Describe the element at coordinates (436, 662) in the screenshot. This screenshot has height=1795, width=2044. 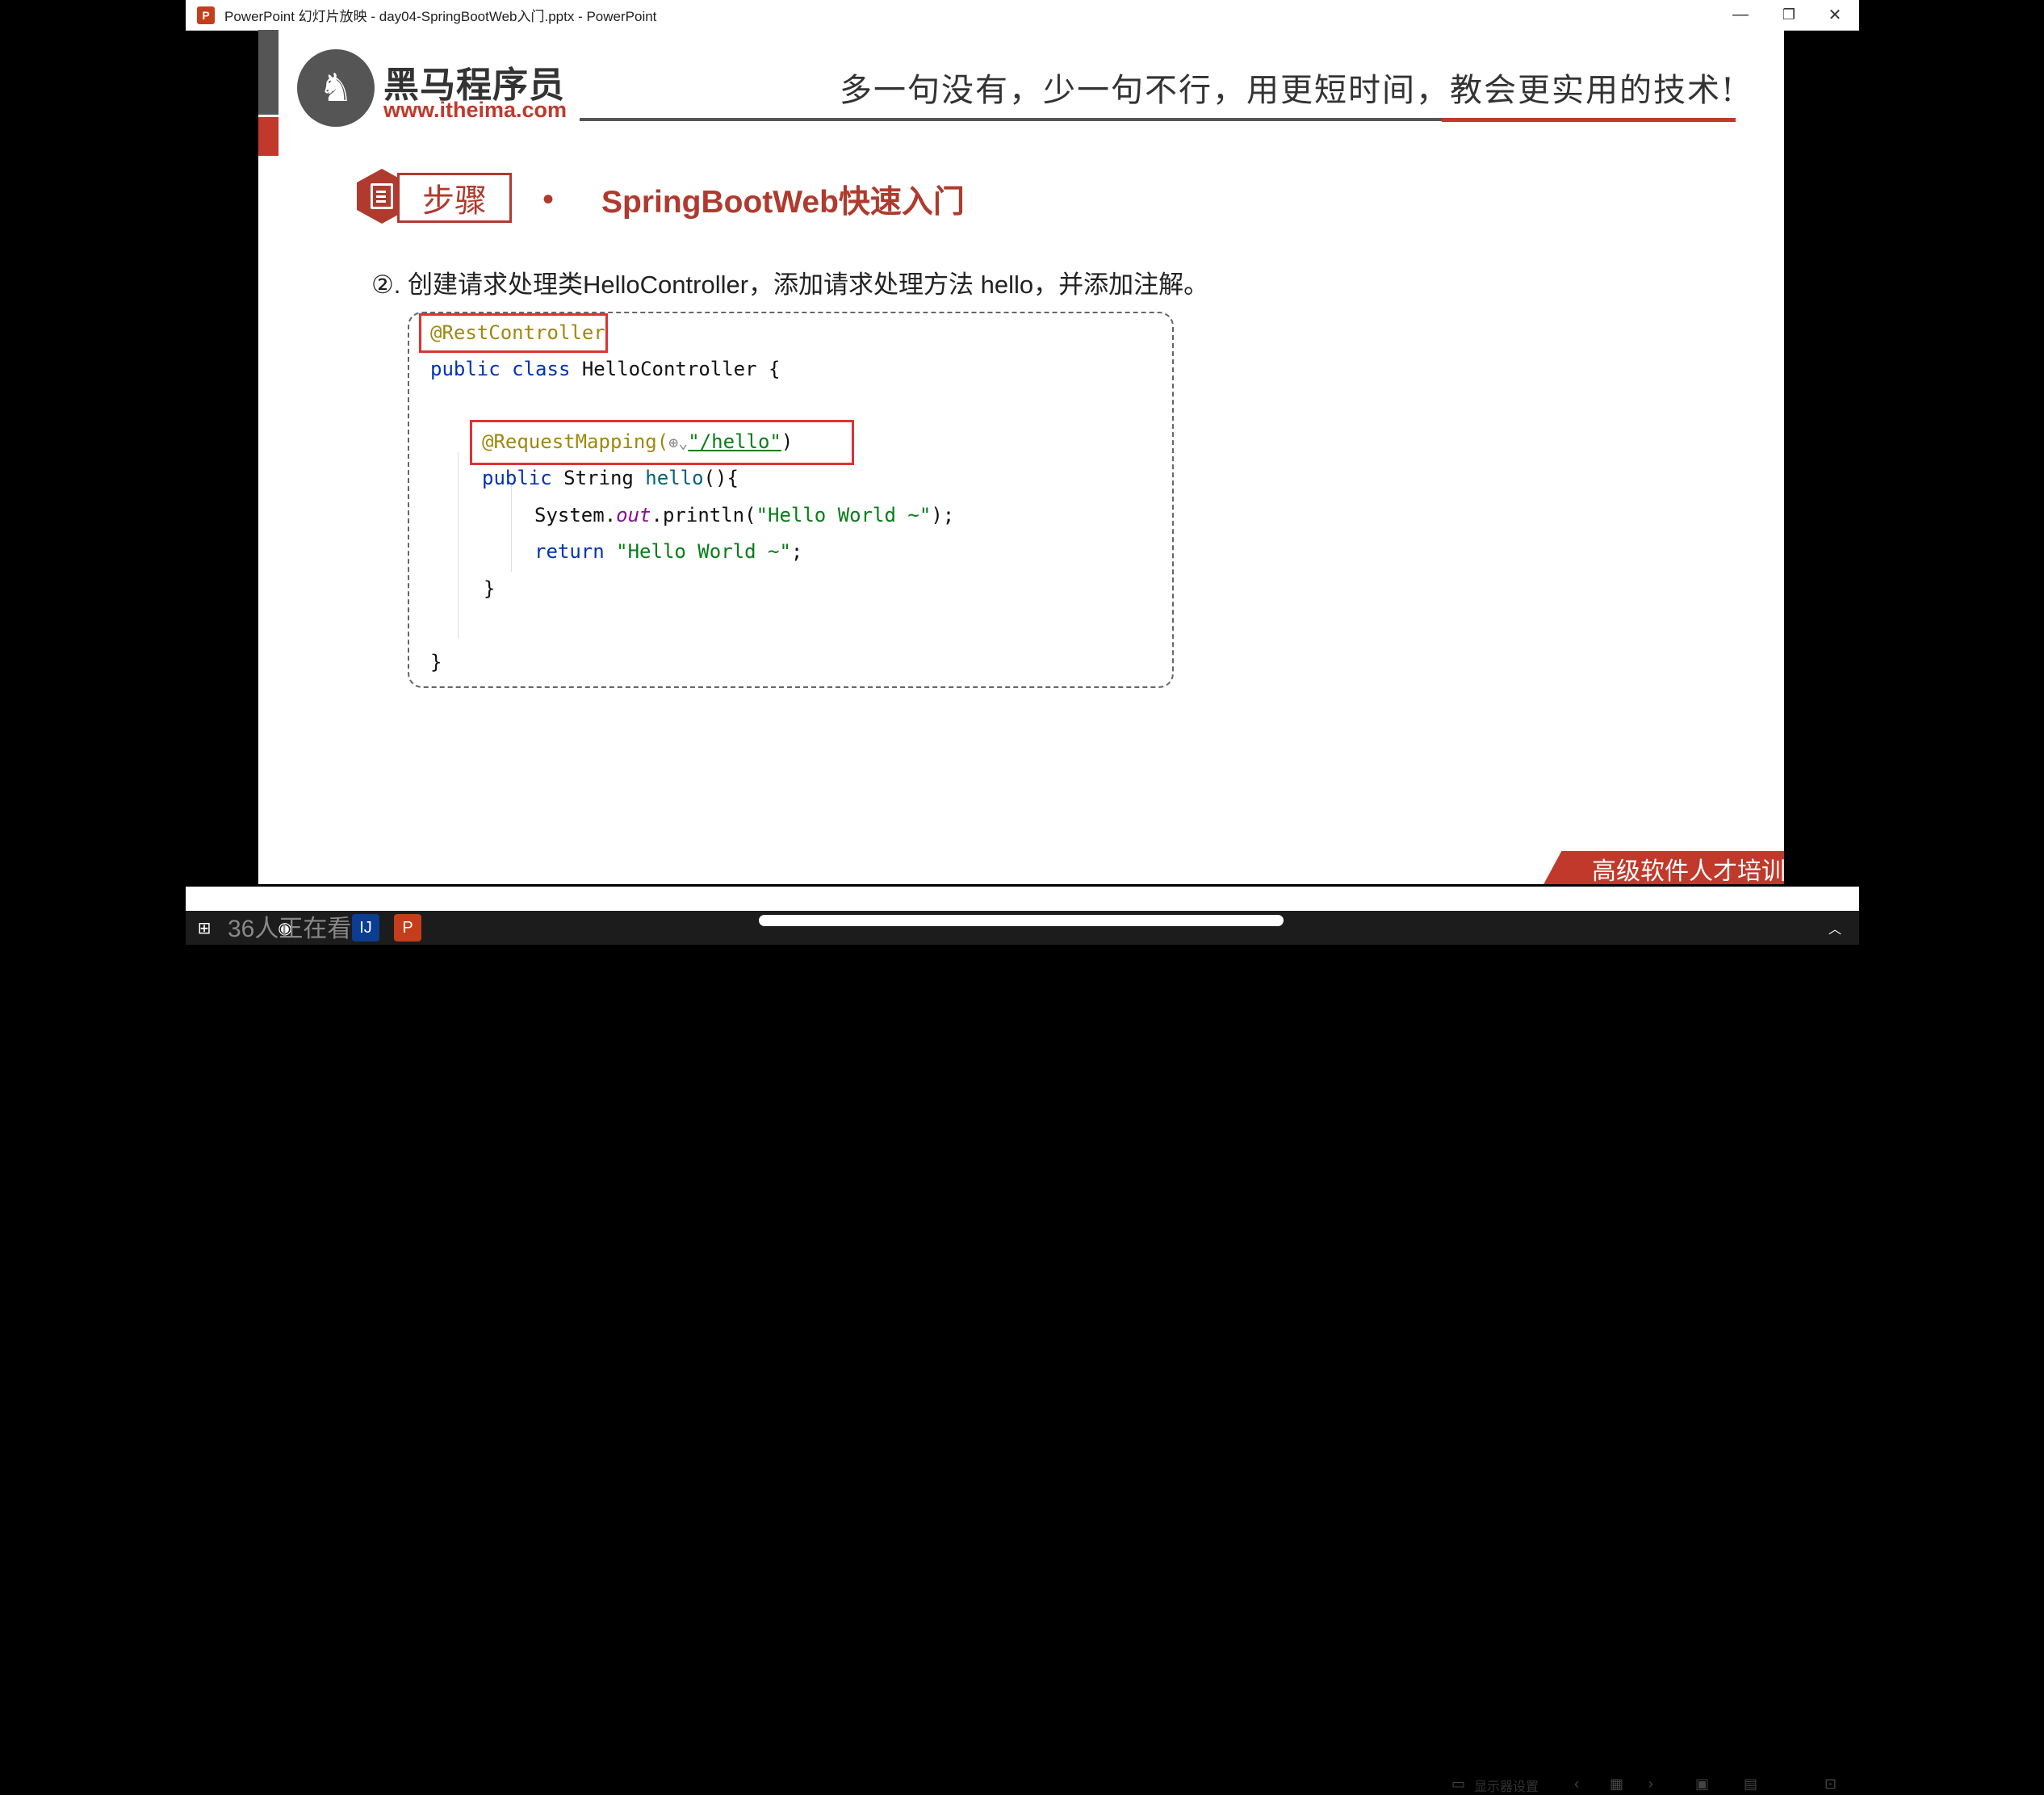
I see `code-line-10: }` at that location.